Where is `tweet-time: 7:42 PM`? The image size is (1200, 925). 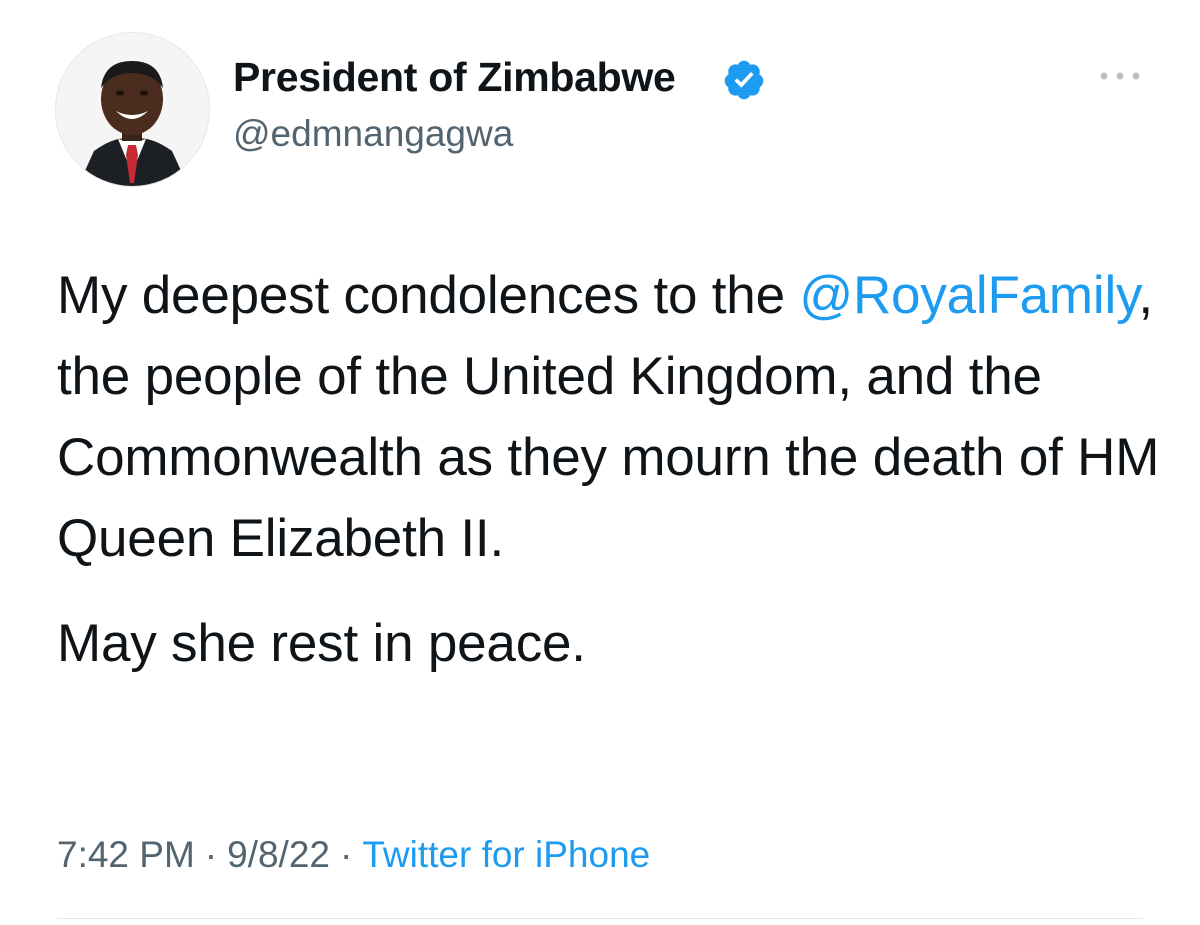
tweet-time: 7:42 PM is located at coordinates (126, 854).